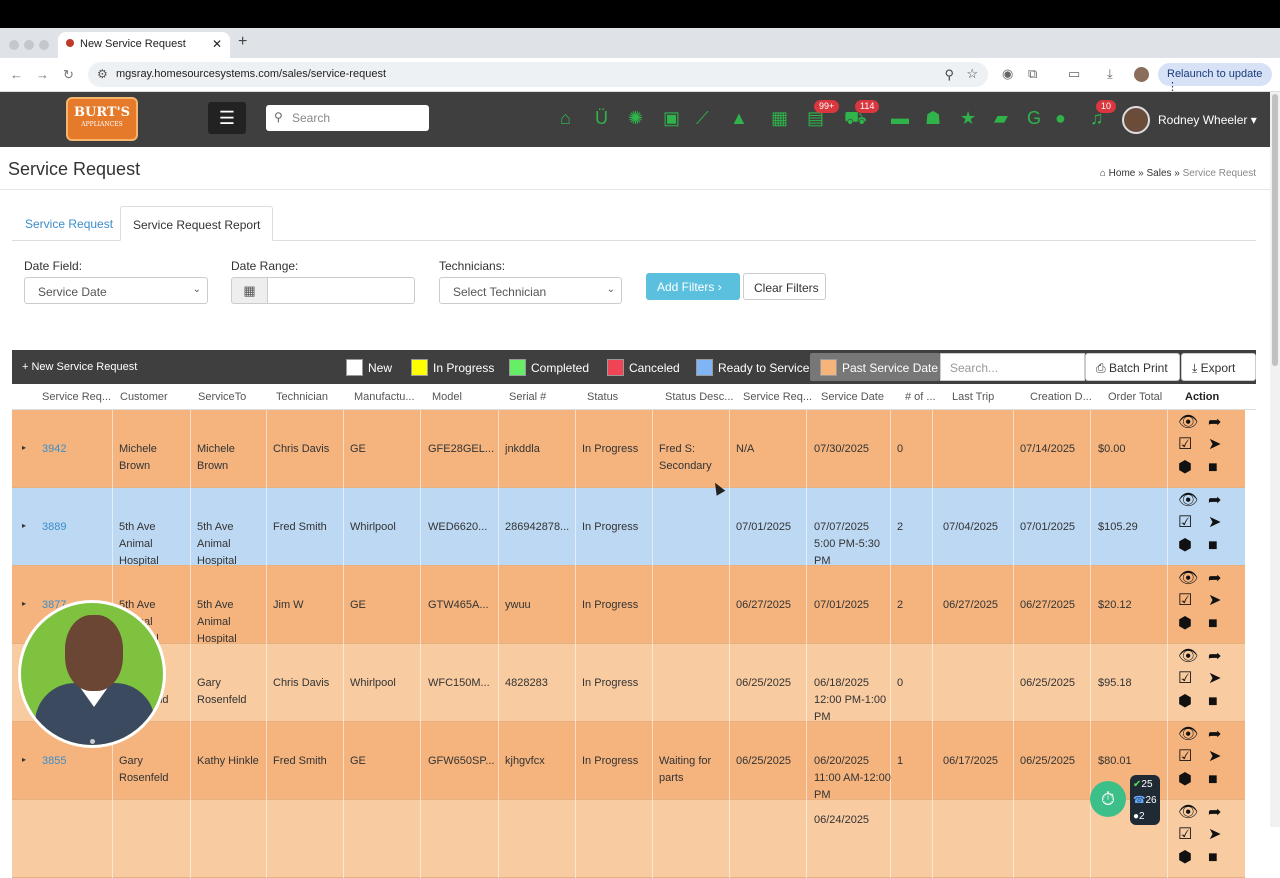 Image resolution: width=1280 pixels, height=878 pixels. Describe the element at coordinates (341, 290) in the screenshot. I see `date-range-input` at that location.